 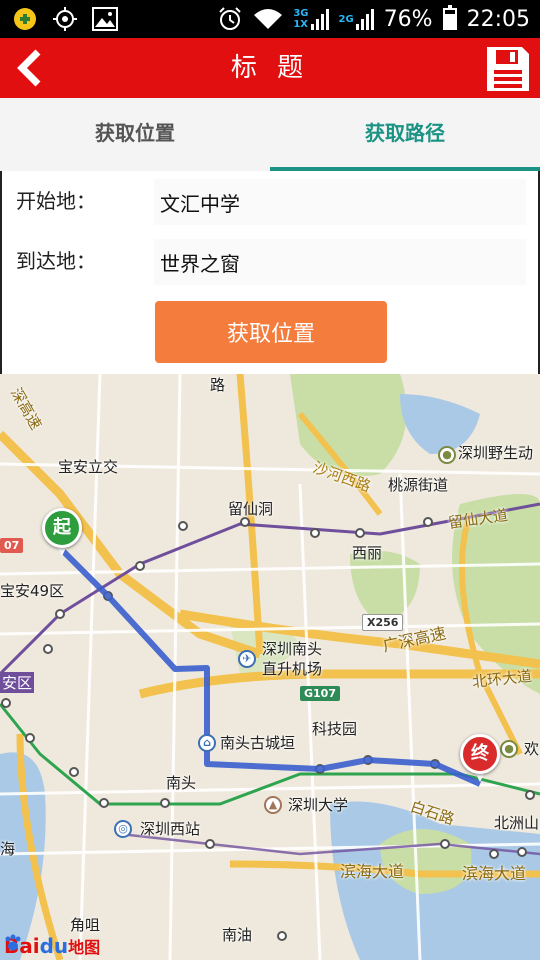 I want to click on map-label-sz-xi: 深圳西站, so click(x=170, y=829).